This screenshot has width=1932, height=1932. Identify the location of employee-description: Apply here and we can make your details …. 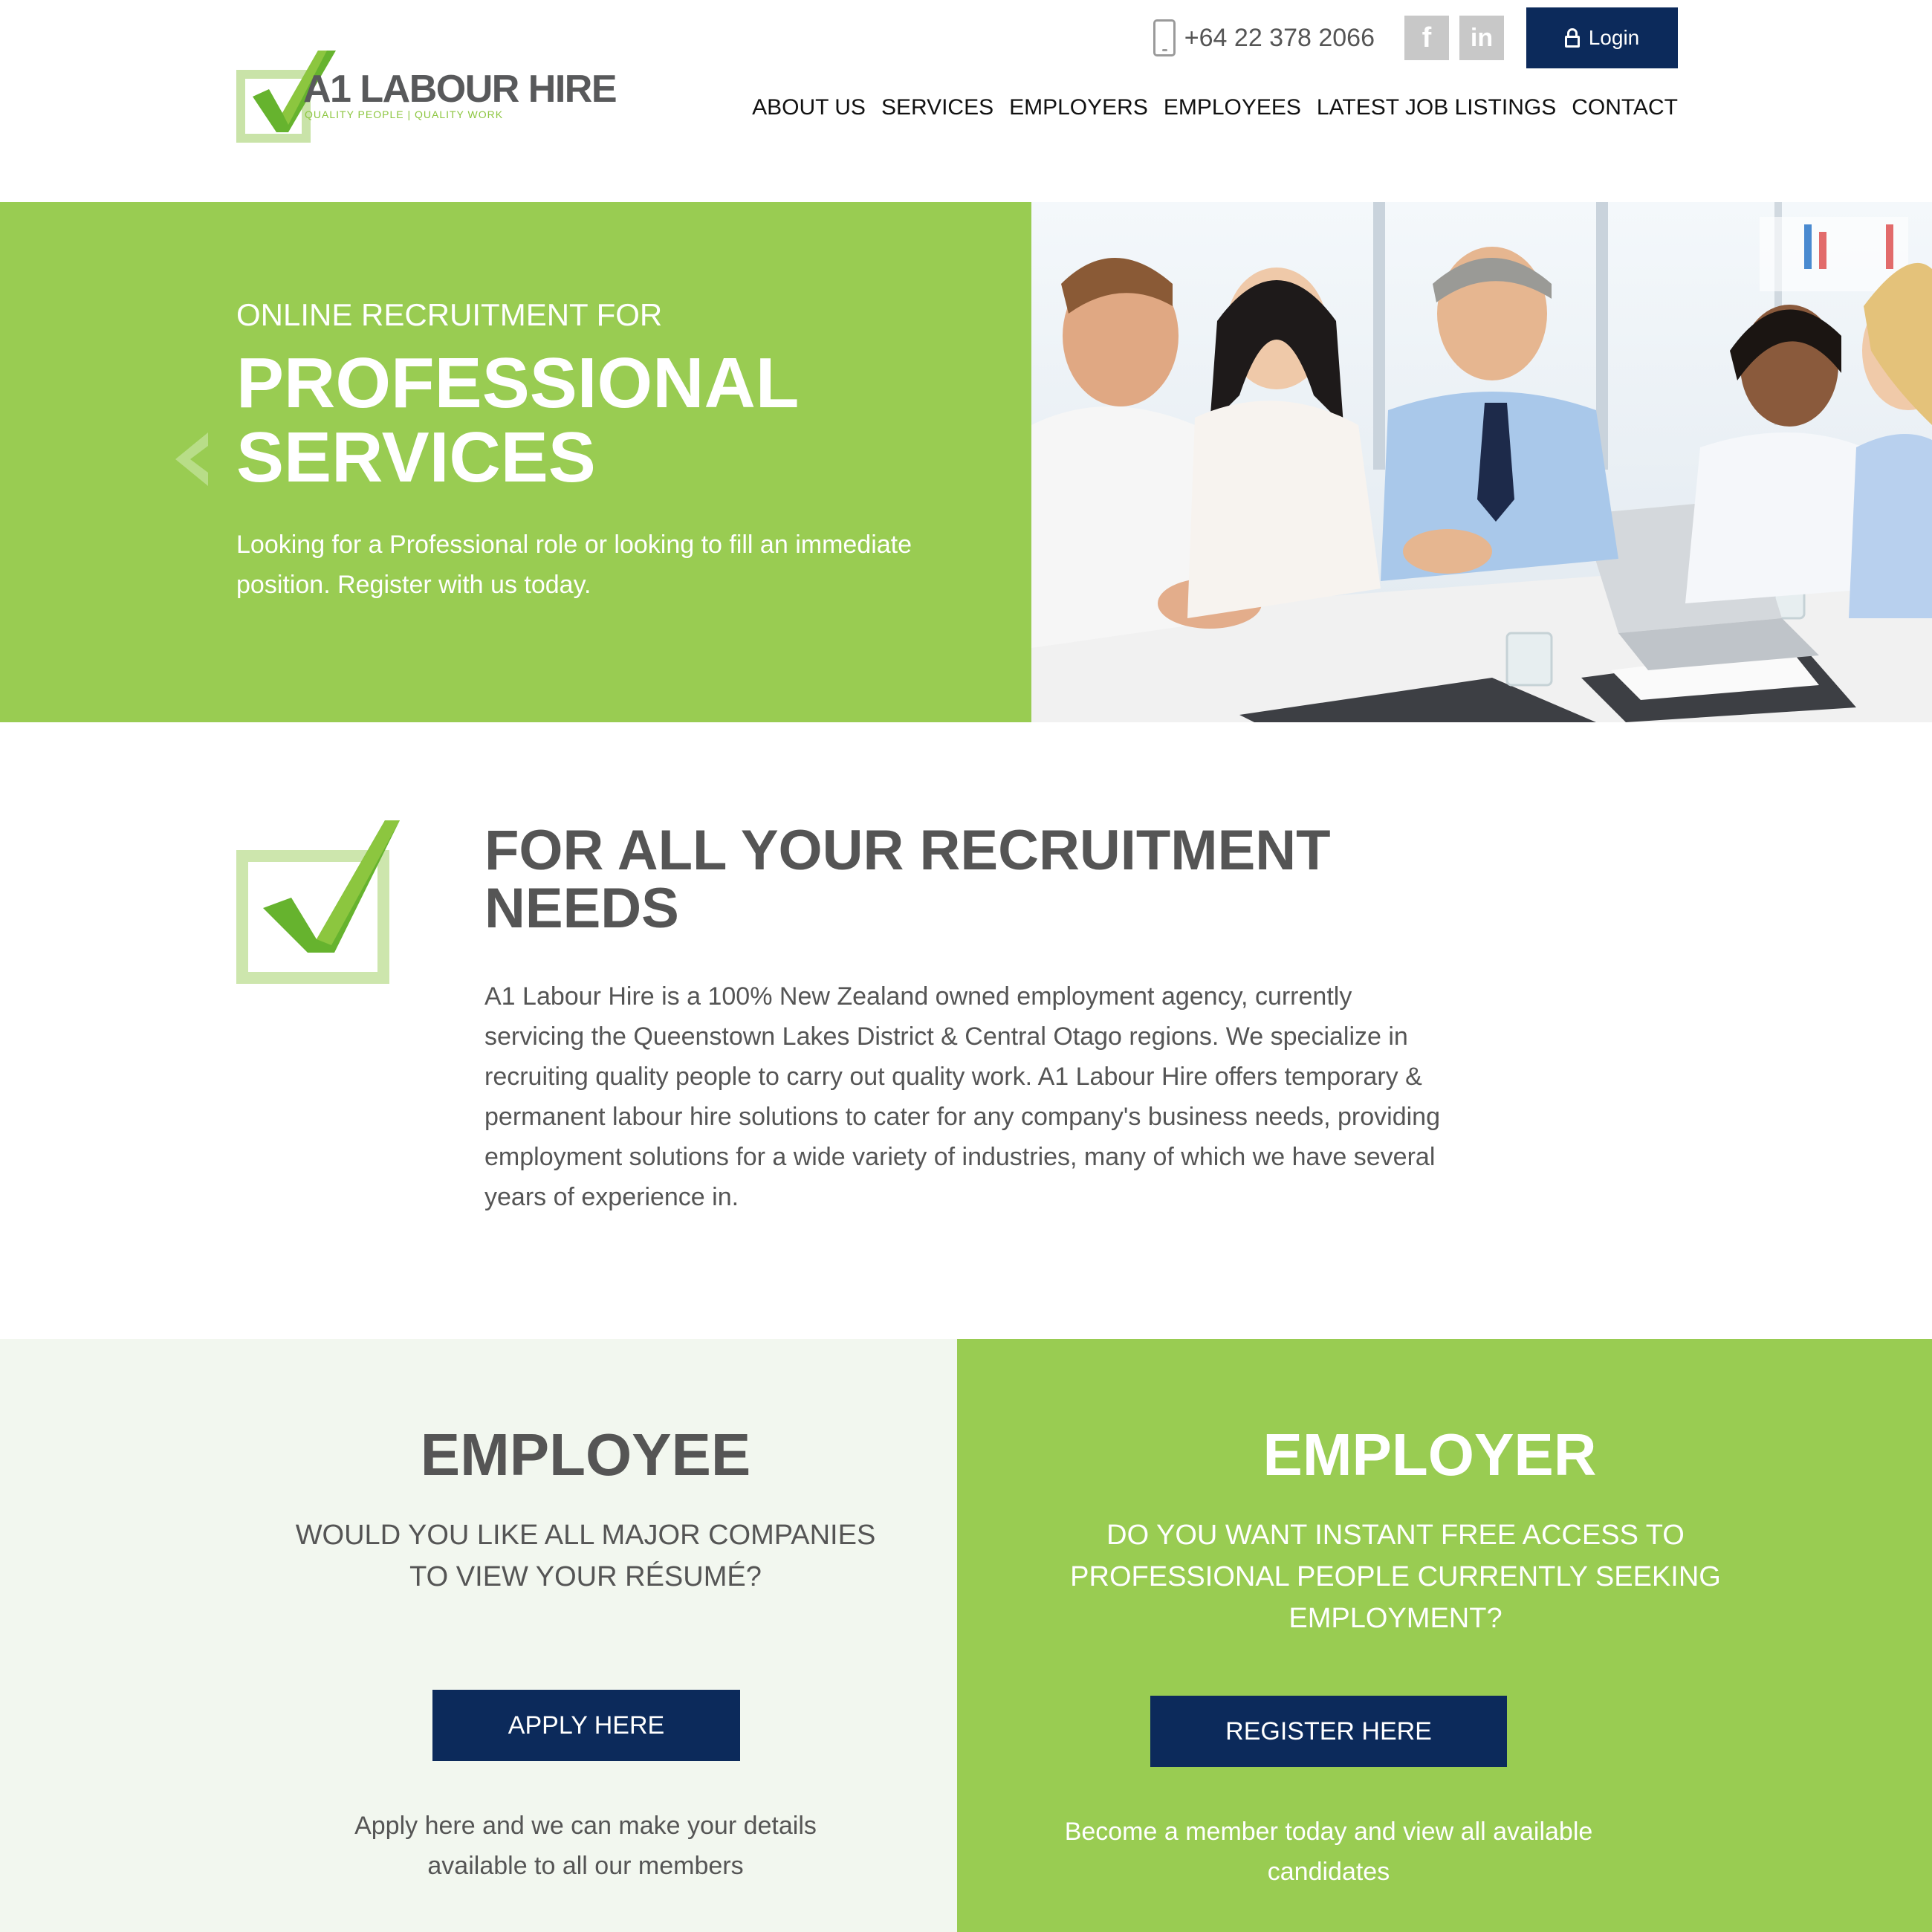
(585, 1846).